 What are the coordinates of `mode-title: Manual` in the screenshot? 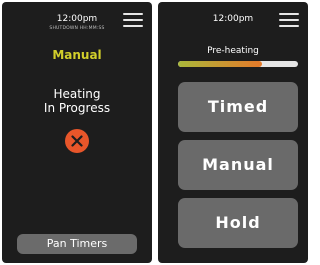 It's located at (77, 55).